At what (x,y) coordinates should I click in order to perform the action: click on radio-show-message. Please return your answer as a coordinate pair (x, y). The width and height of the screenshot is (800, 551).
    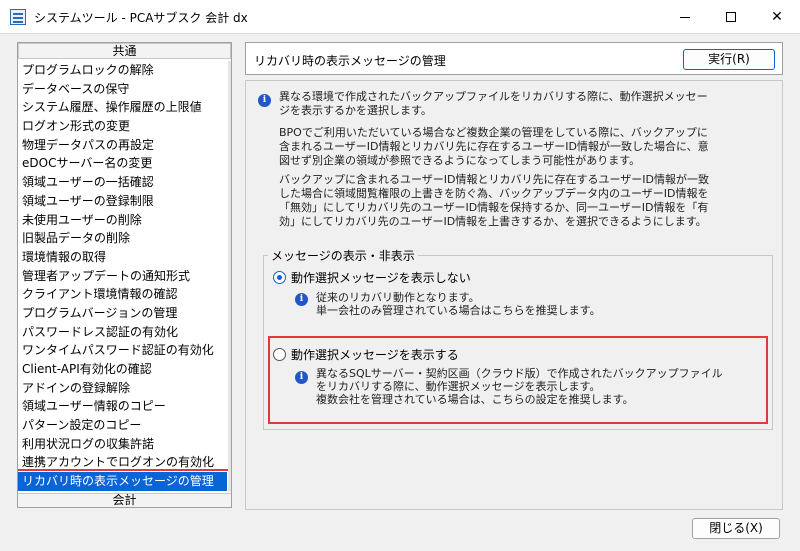
    Looking at the image, I should click on (279, 354).